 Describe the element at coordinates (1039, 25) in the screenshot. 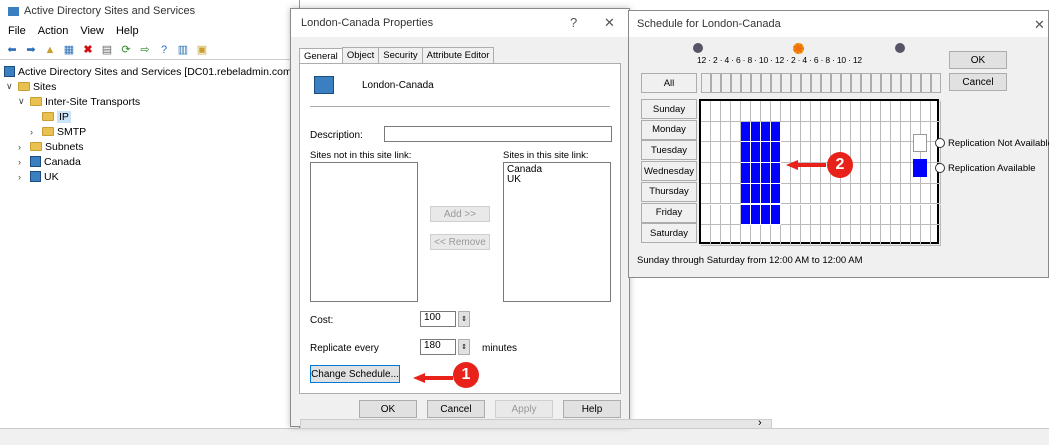

I see `close-icon: ✕` at that location.